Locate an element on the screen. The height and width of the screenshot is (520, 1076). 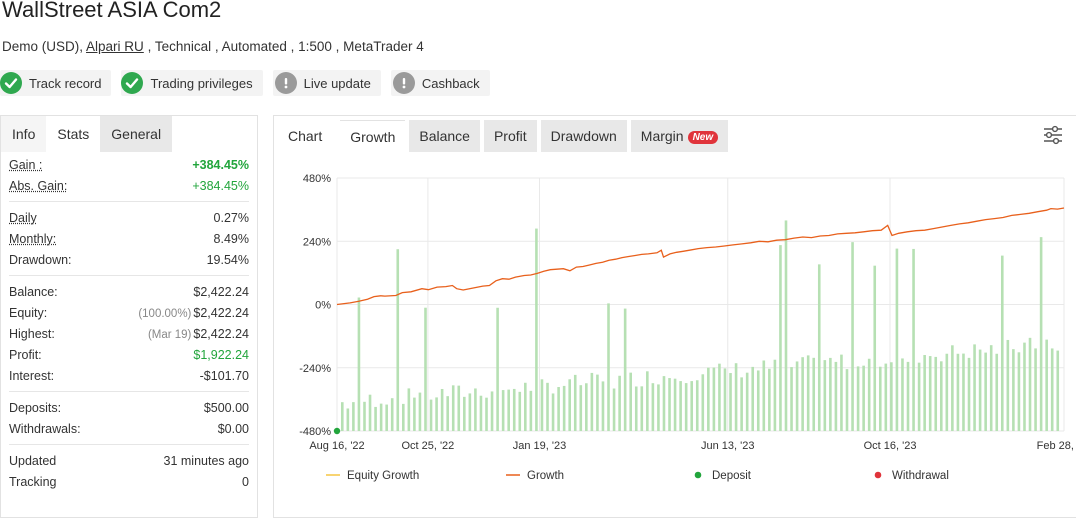
stat-label: Daily is located at coordinates (23, 218).